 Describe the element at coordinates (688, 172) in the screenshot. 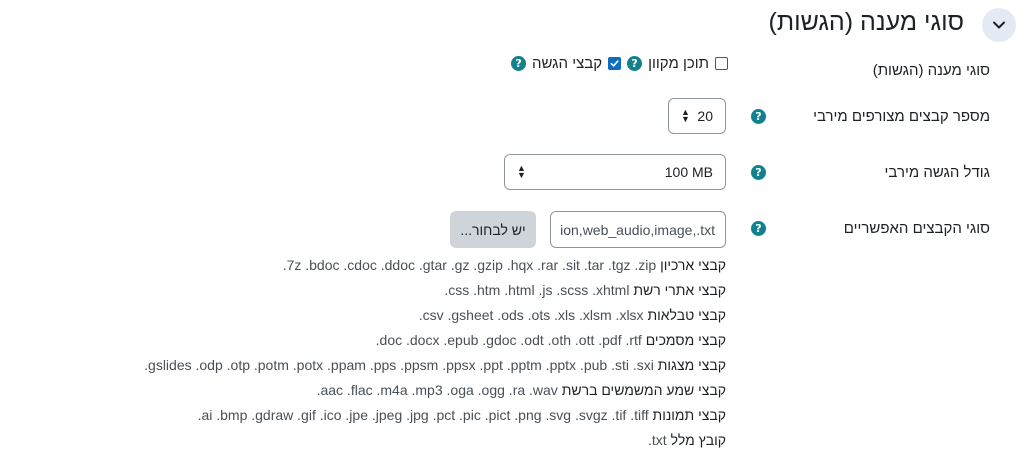

I see `max-size-value: 100 MB` at that location.